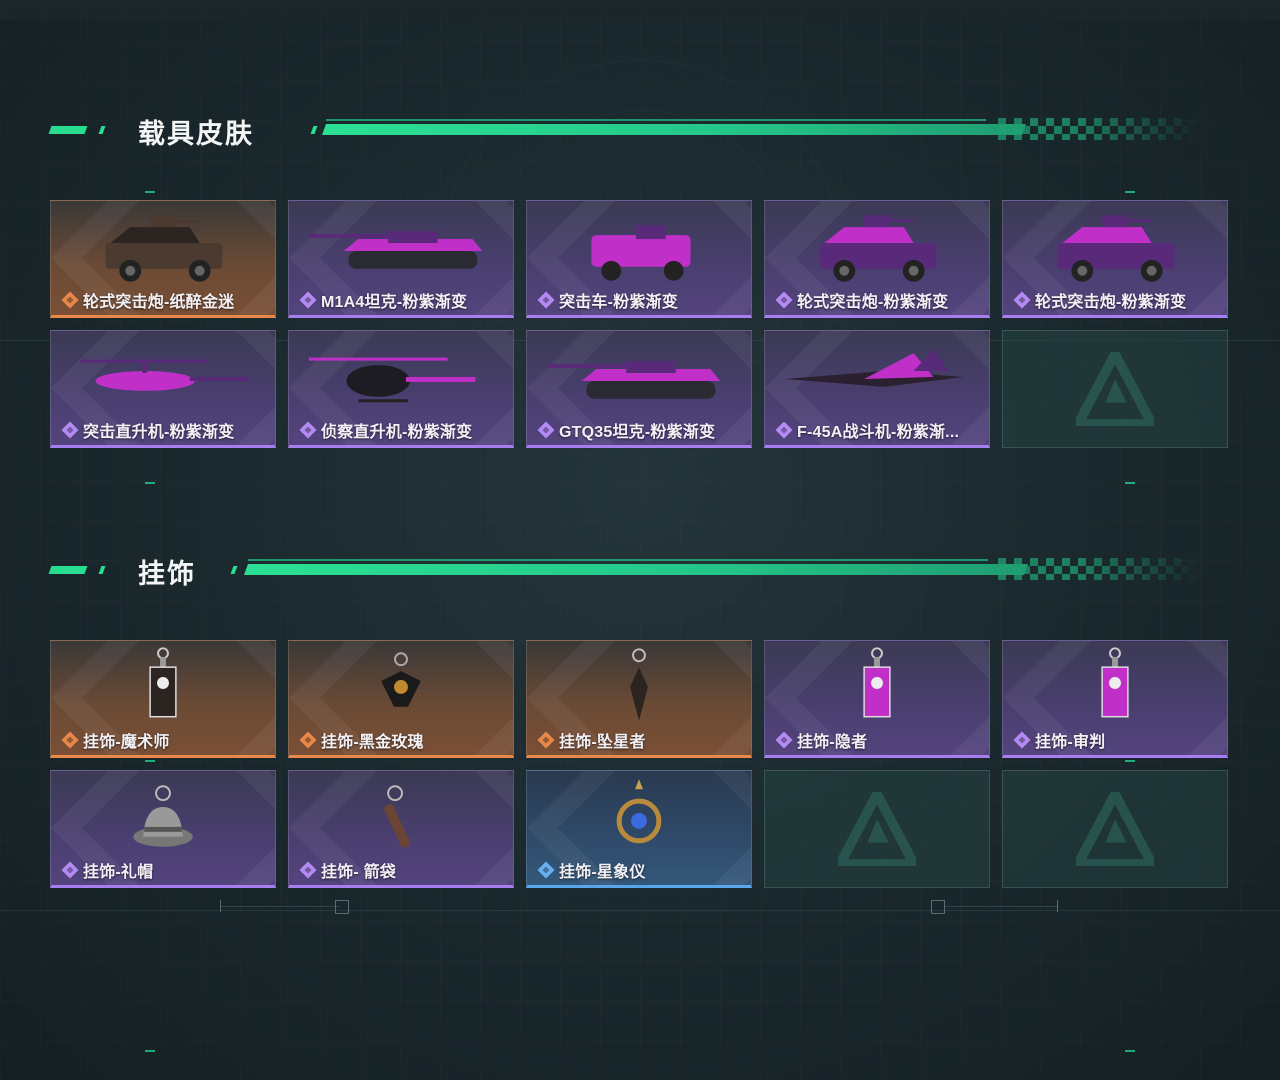 The image size is (1280, 1080). What do you see at coordinates (1057, 906) in the screenshot?
I see `bottom-tick` at bounding box center [1057, 906].